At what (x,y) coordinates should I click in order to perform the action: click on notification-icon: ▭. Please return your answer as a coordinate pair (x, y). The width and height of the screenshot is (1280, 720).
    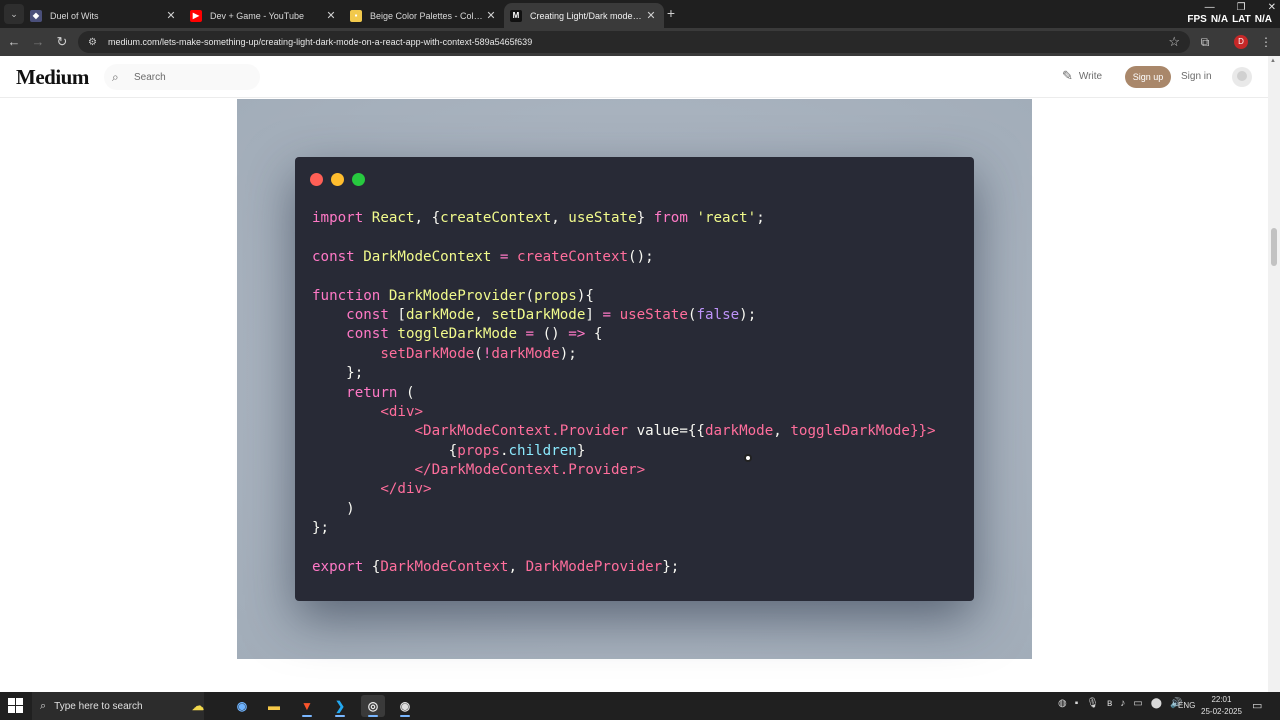
    Looking at the image, I should click on (1257, 705).